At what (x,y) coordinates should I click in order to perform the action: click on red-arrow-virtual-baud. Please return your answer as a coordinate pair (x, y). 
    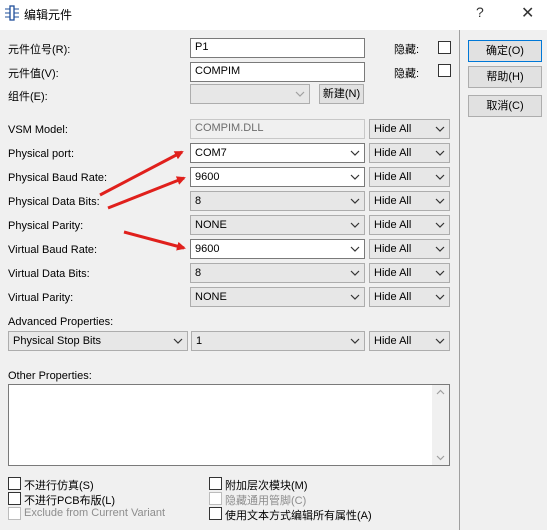
    Looking at the image, I should click on (154, 240).